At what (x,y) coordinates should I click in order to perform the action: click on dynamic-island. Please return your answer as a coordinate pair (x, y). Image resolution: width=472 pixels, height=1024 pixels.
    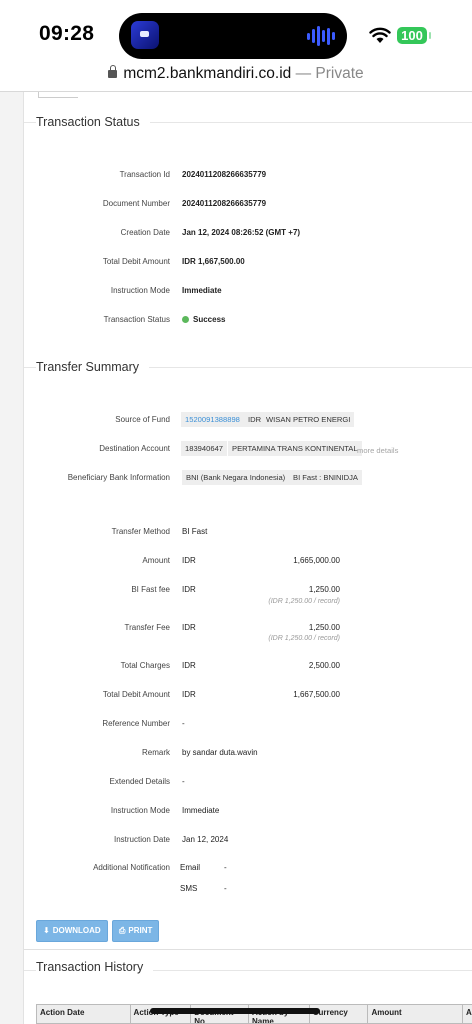
    Looking at the image, I should click on (233, 36).